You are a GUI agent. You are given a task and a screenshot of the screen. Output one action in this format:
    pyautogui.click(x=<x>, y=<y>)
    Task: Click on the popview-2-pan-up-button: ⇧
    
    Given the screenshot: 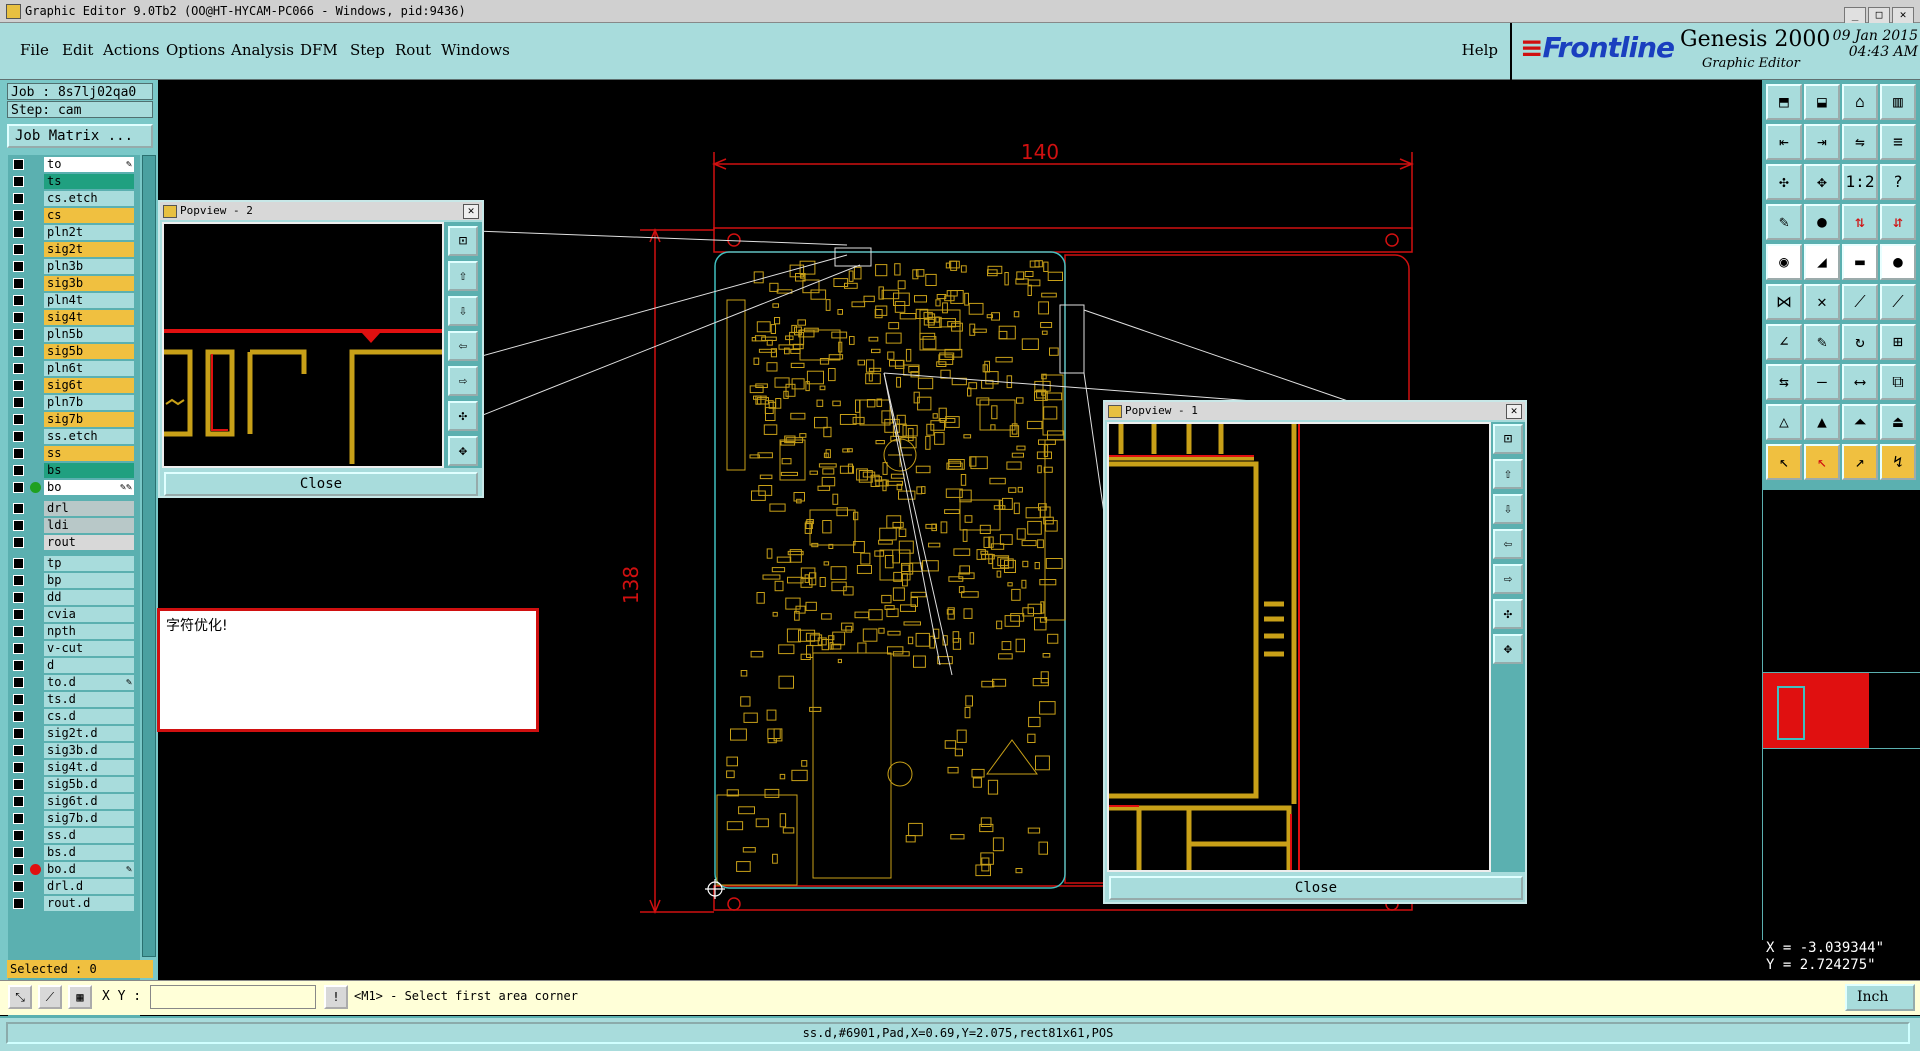 What is the action you would take?
    pyautogui.click(x=463, y=276)
    